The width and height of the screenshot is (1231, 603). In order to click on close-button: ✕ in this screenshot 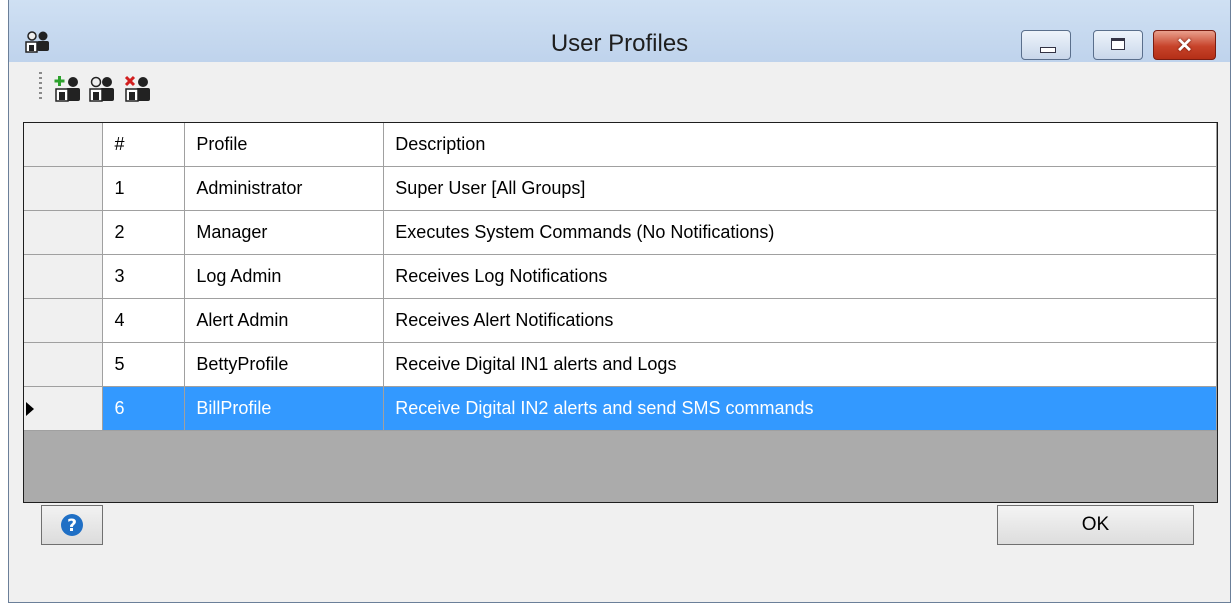, I will do `click(1184, 45)`.